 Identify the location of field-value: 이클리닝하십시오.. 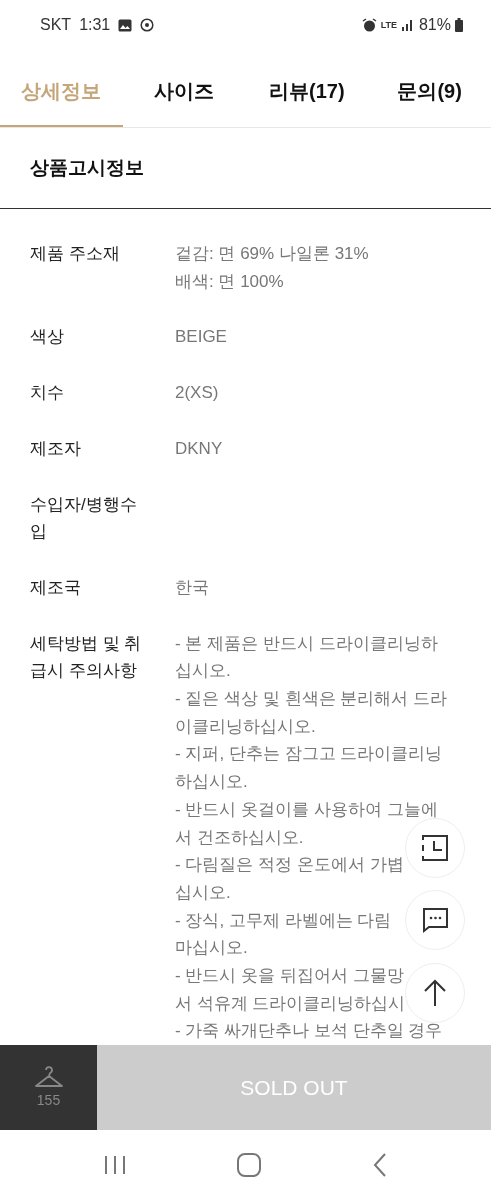
(246, 726).